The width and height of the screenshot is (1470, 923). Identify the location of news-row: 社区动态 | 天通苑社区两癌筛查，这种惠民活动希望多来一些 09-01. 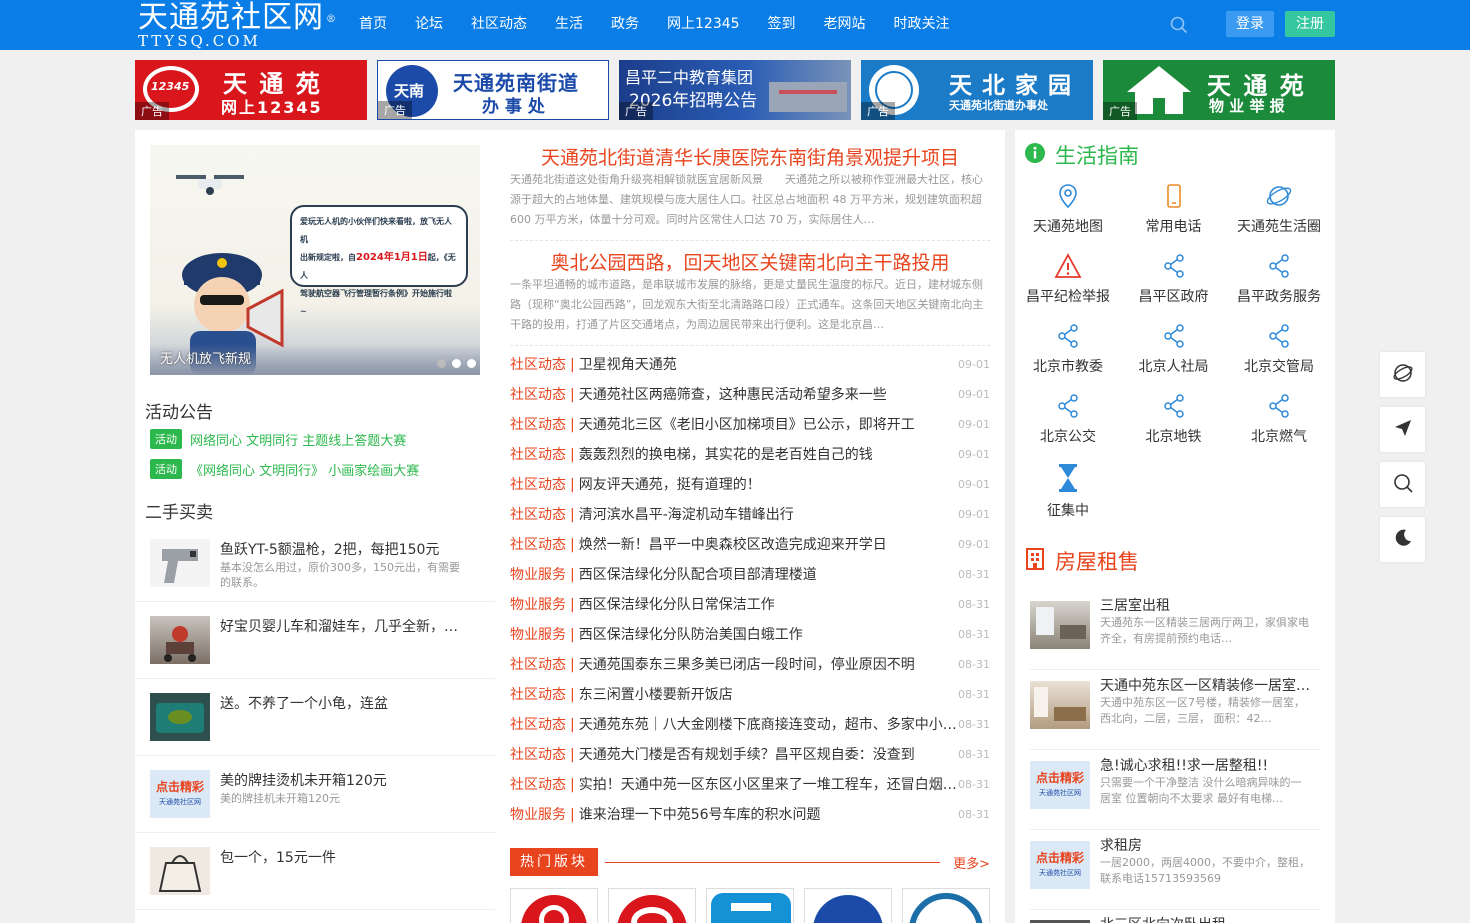
(750, 395).